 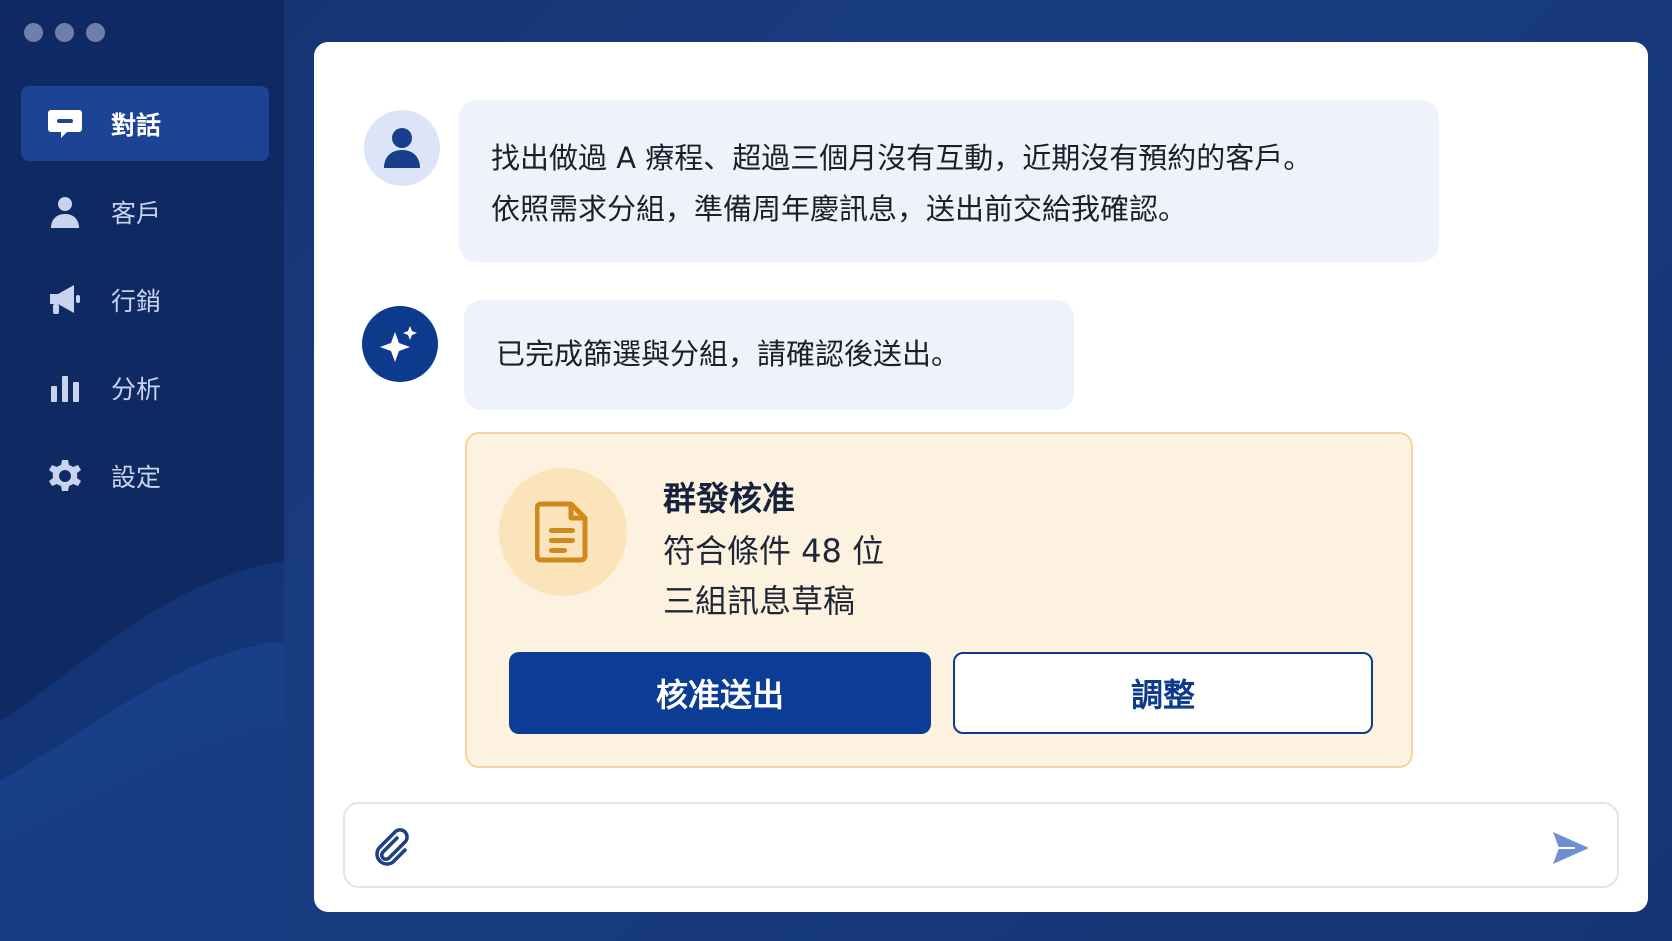 I want to click on approval-card-icon-circle, so click(x=563, y=532).